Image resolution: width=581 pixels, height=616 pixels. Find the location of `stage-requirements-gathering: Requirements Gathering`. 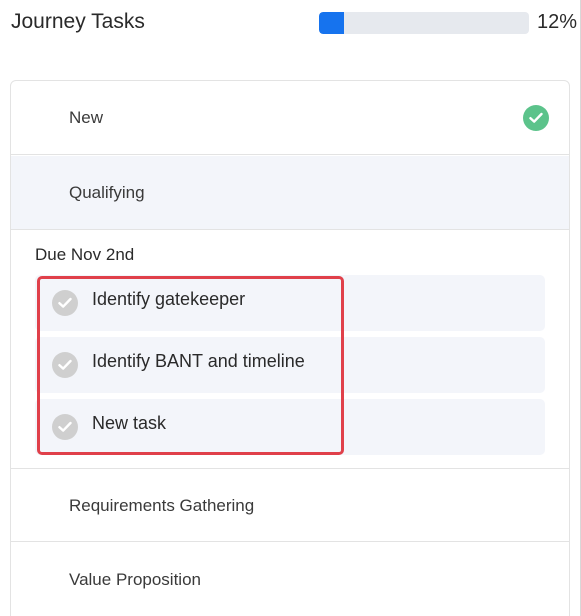

stage-requirements-gathering: Requirements Gathering is located at coordinates (290, 505).